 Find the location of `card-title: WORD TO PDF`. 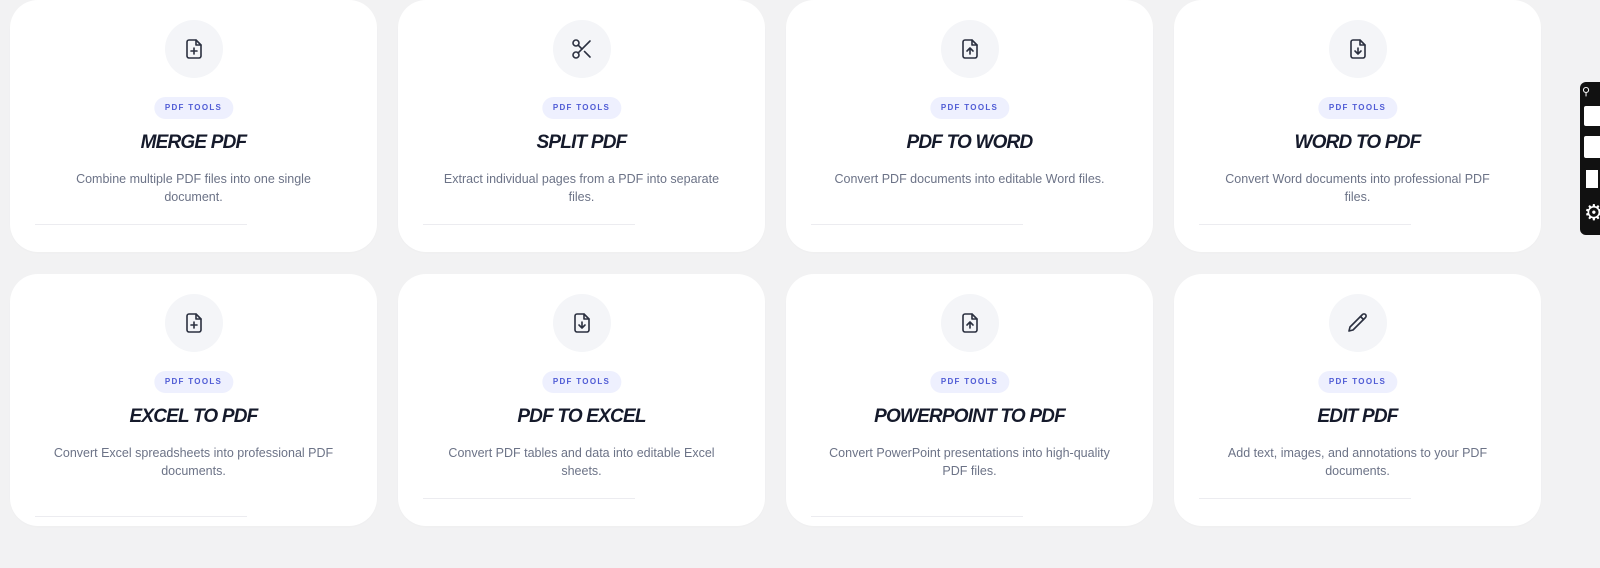

card-title: WORD TO PDF is located at coordinates (1358, 142).